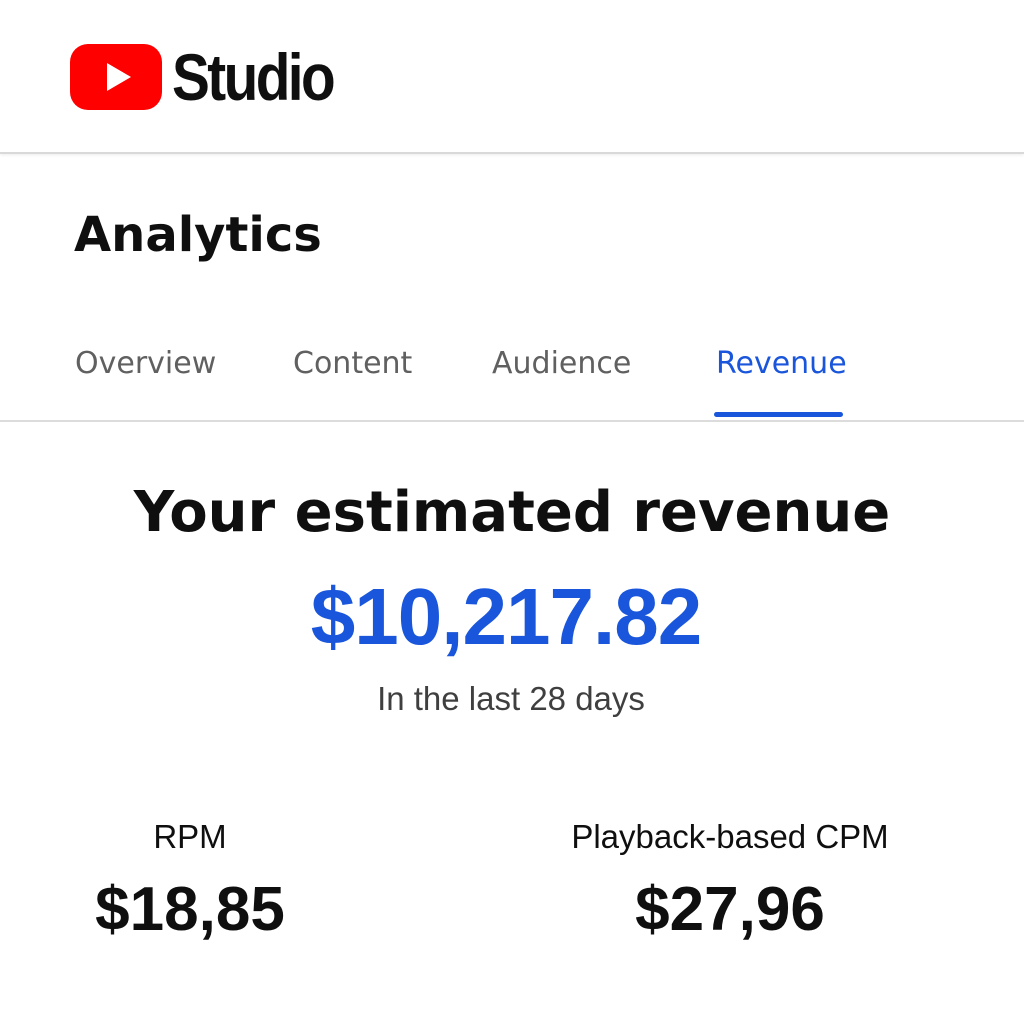 This screenshot has height=1024, width=1024. What do you see at coordinates (511, 698) in the screenshot?
I see `revenue-period: In the last 28 days` at bounding box center [511, 698].